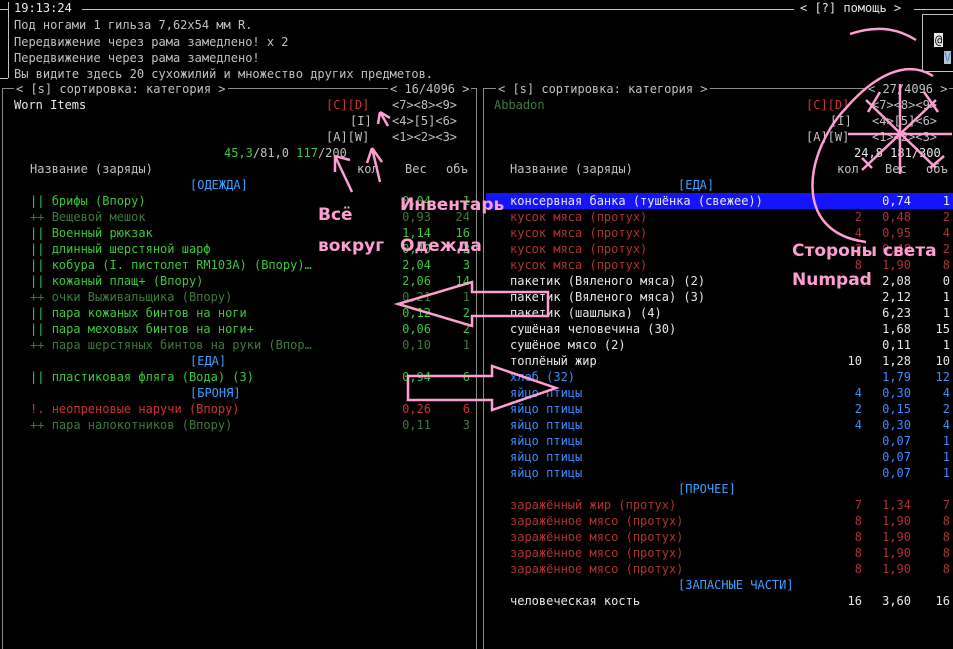  I want to click on item-name: пакетик (шашлыка) (4), so click(586, 313).